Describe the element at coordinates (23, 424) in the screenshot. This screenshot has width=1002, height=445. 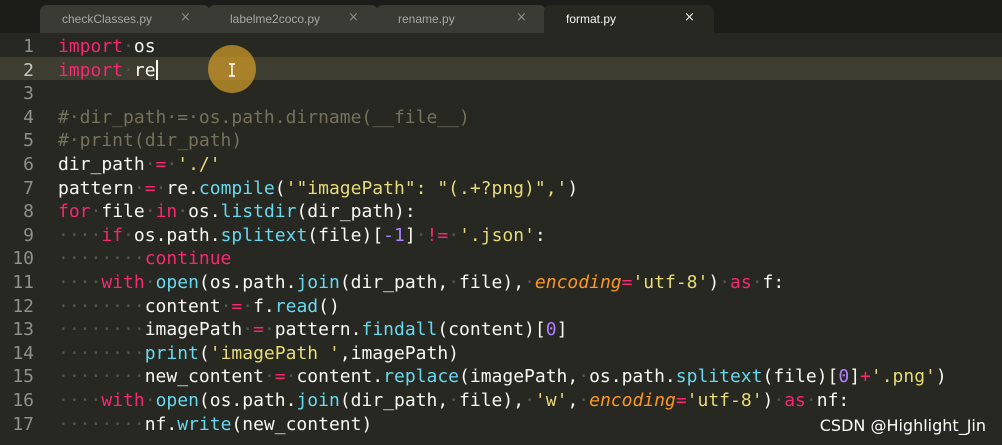
I see `line-number: 17` at that location.